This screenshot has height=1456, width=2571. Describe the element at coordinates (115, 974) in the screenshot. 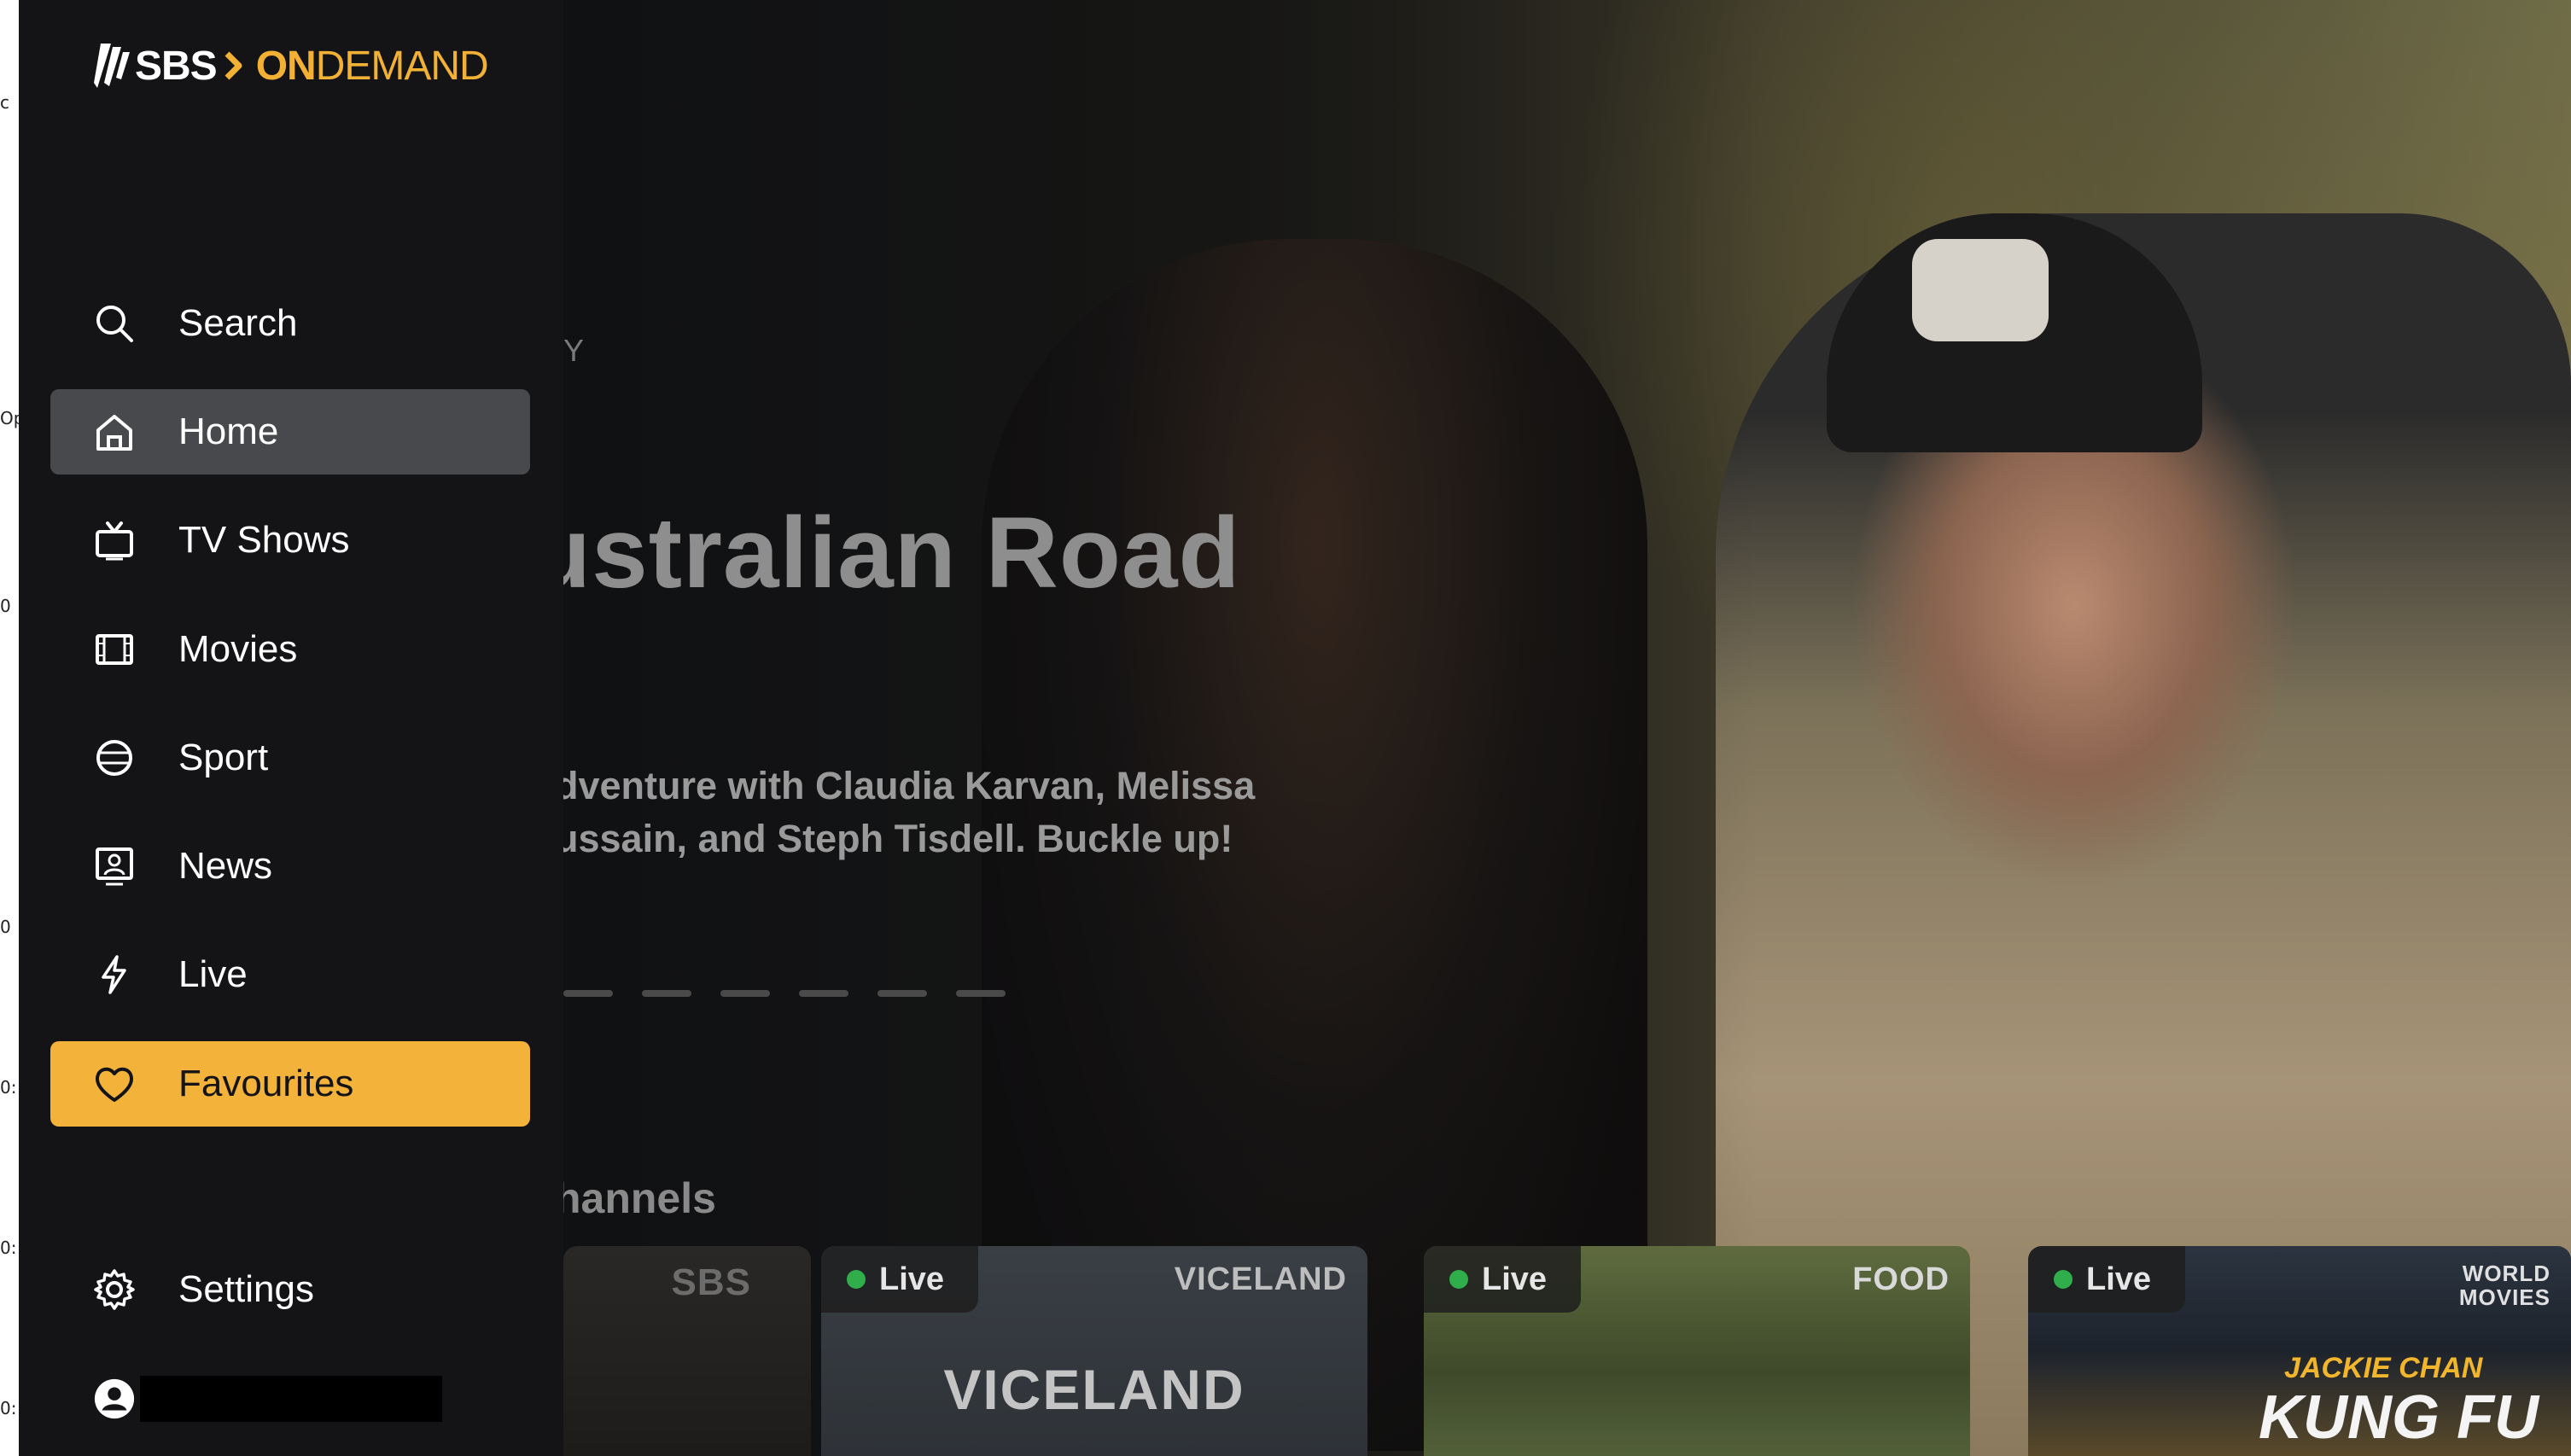

I see `lightning-icon` at that location.